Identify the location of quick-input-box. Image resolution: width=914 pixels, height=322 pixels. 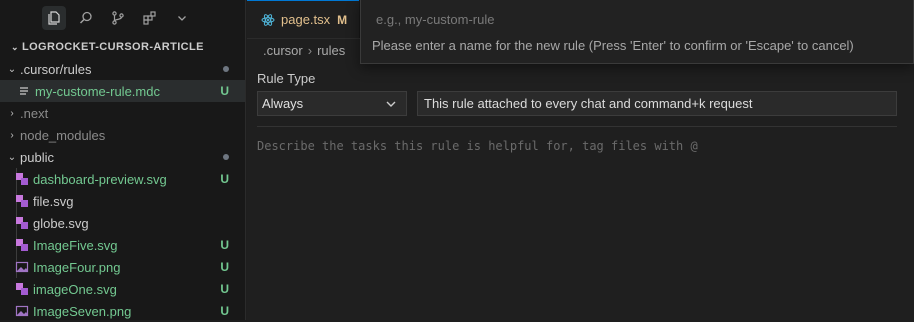
(637, 19).